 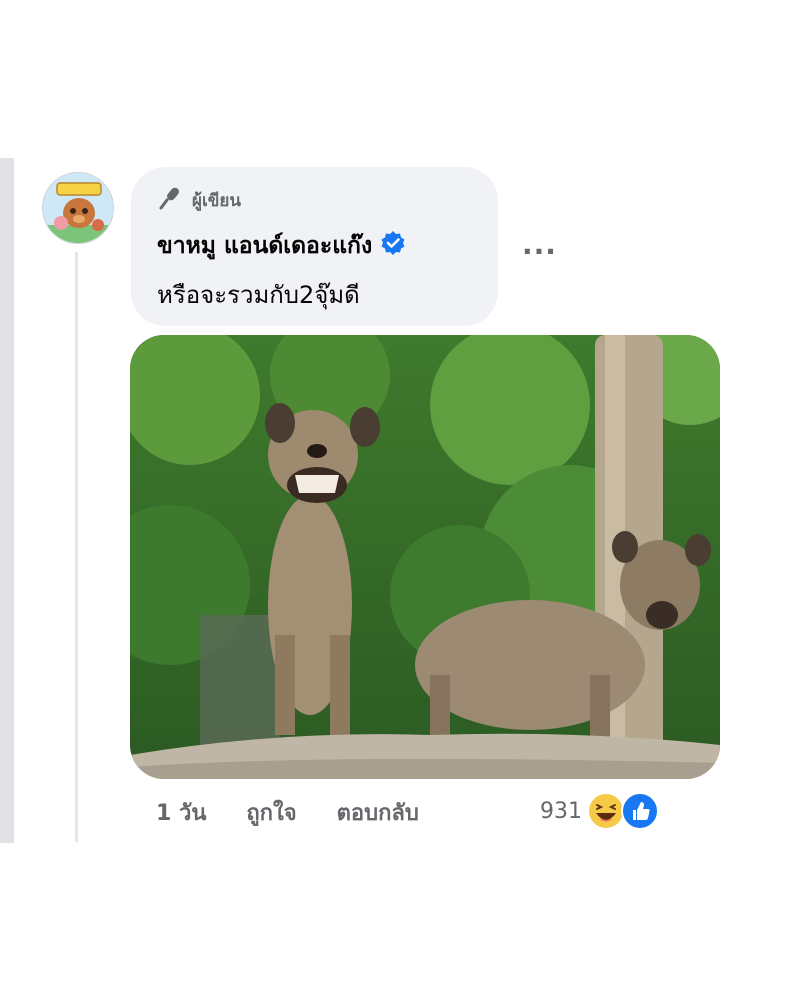 I want to click on author-badge: ผู้เขียน, so click(x=199, y=200).